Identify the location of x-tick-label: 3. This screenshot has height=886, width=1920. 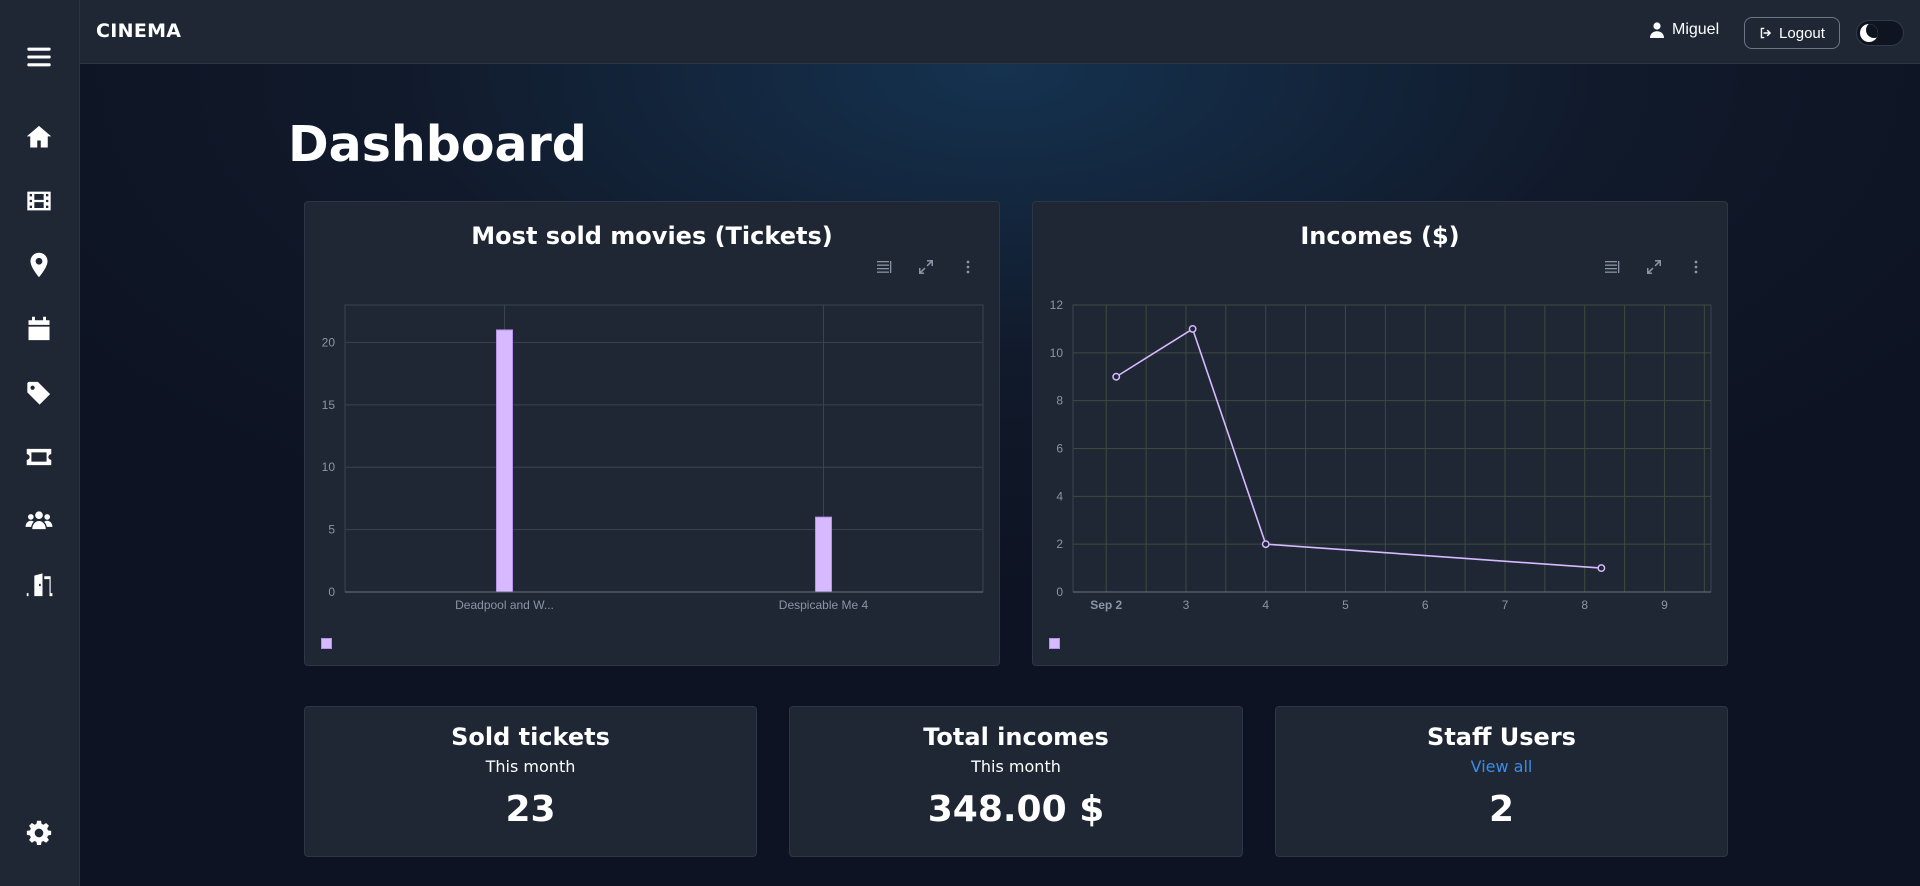
(1186, 605).